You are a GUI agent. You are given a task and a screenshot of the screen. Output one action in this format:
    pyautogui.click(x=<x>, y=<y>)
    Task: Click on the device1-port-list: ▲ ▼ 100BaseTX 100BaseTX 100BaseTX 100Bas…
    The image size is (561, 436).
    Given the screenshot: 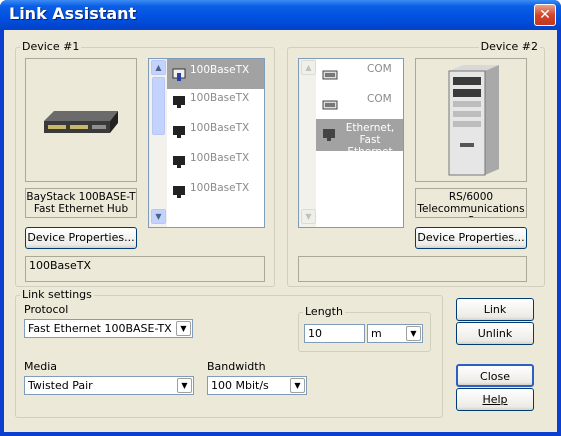 What is the action you would take?
    pyautogui.click(x=206, y=143)
    